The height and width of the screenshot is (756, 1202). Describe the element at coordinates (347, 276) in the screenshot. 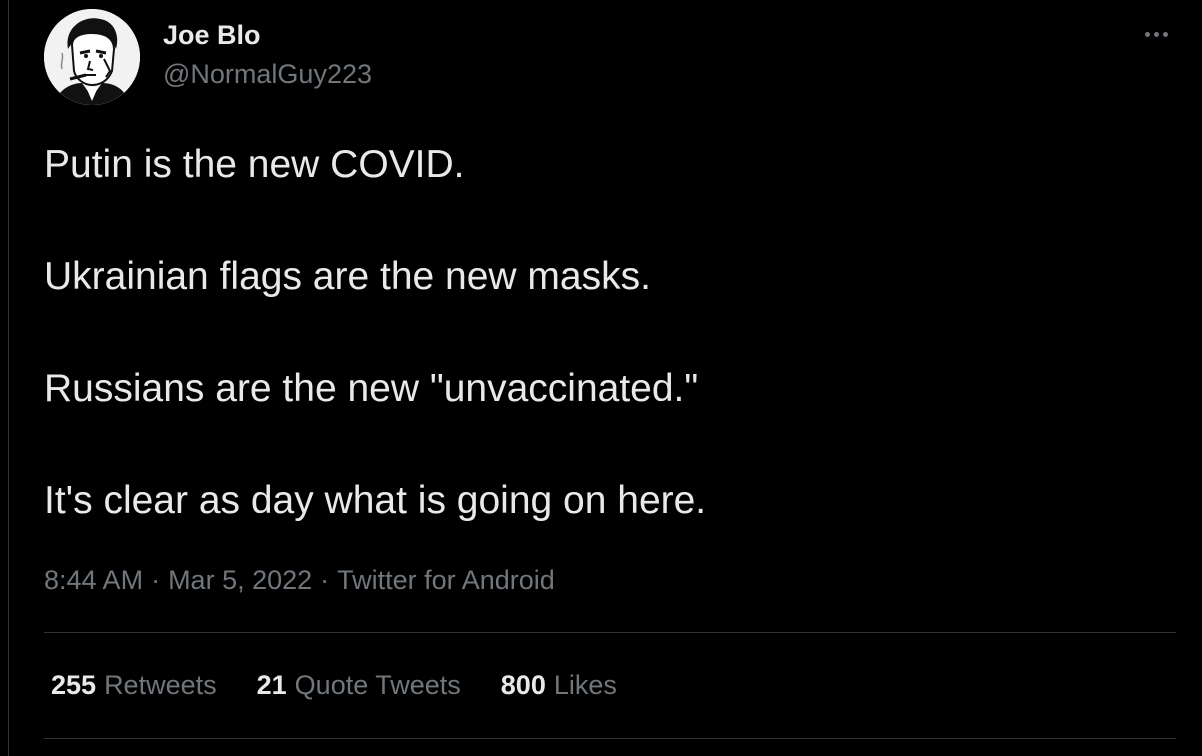

I see `tweet-text-line: Ukrainian flags are the new masks.` at that location.